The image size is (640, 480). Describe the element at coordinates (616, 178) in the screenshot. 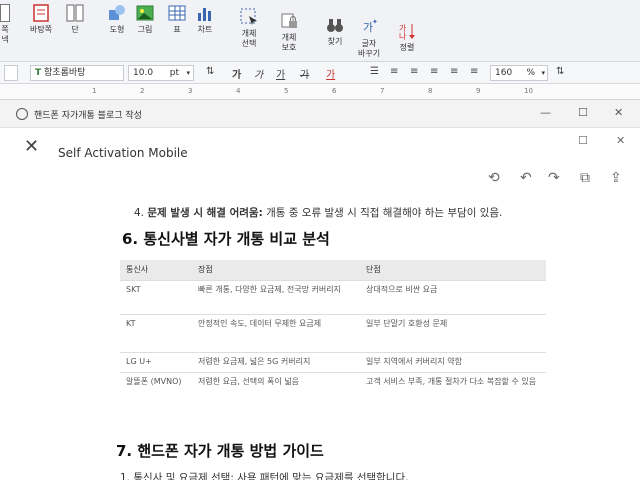

I see `share-icon: ⇪` at that location.